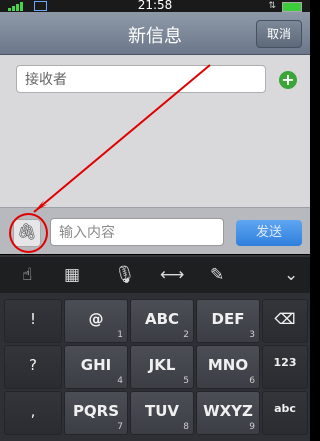  I want to click on backspace-key: ⌫, so click(285, 321).